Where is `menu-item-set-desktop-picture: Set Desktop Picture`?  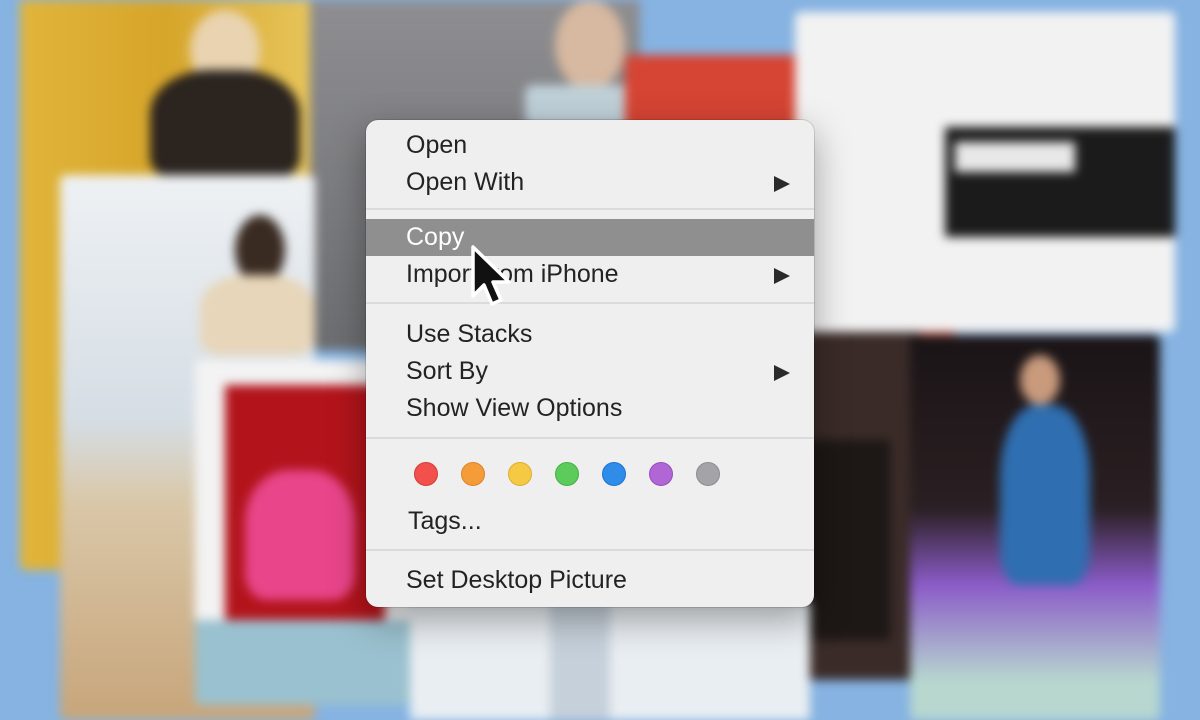
menu-item-set-desktop-picture: Set Desktop Picture is located at coordinates (590, 580).